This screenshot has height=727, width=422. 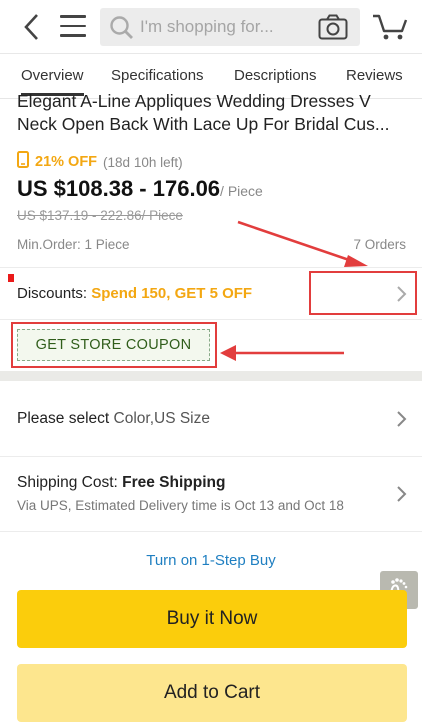 What do you see at coordinates (67, 482) in the screenshot?
I see `shipping-label: Shipping Cost:` at bounding box center [67, 482].